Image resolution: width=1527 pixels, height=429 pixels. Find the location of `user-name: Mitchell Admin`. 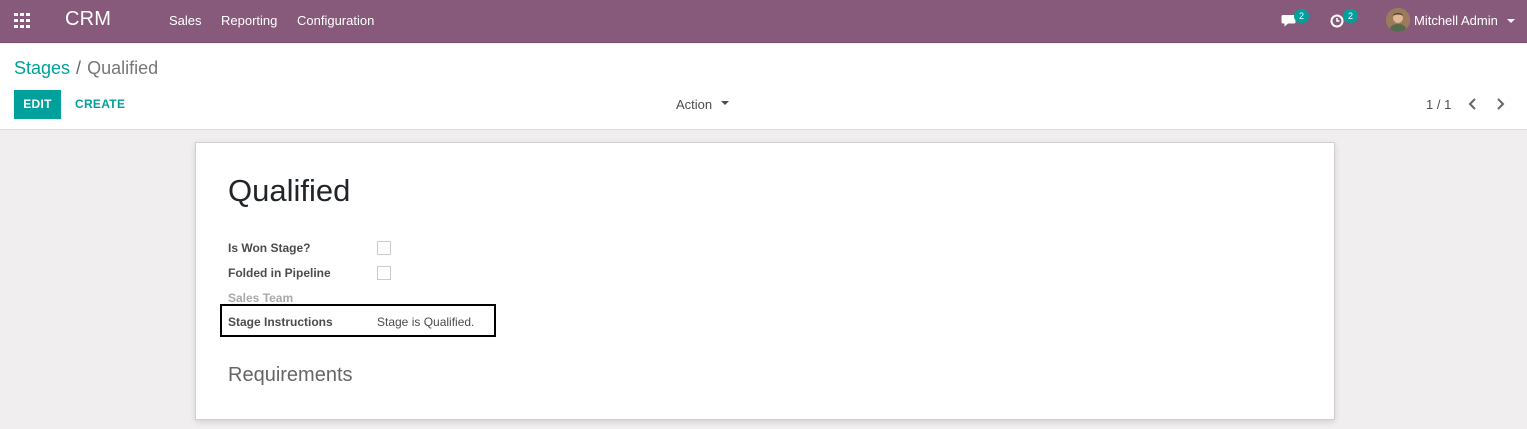

user-name: Mitchell Admin is located at coordinates (1456, 20).